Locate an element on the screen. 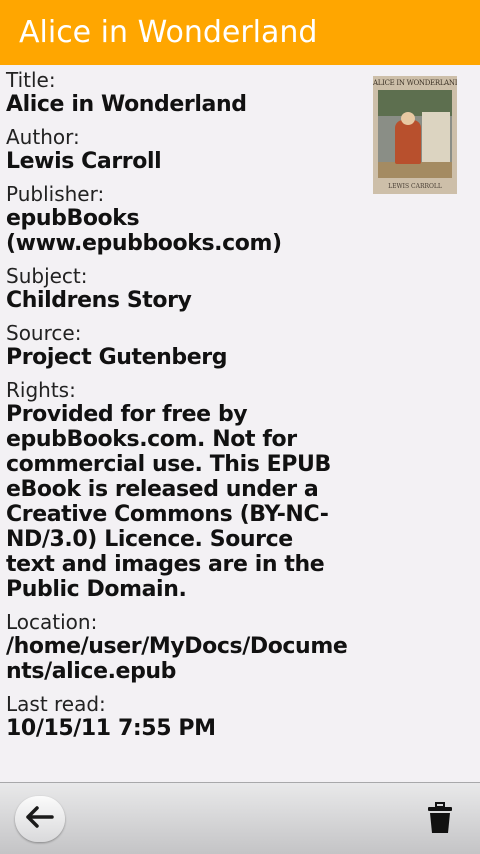 Image resolution: width=480 pixels, height=854 pixels. field-subject: Subject: Childrens Story is located at coordinates (178, 288).